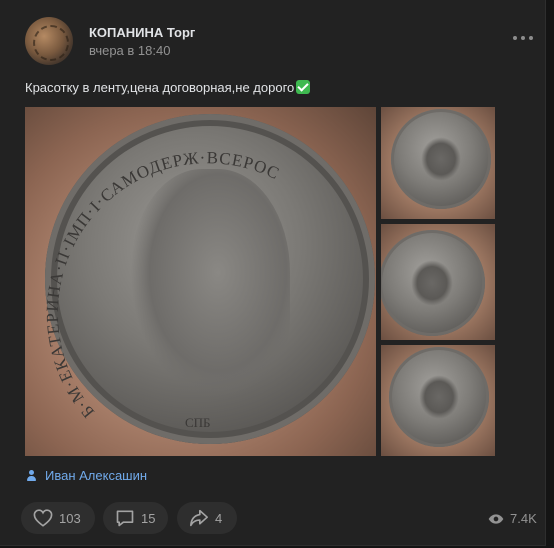 This screenshot has height=548, width=554. Describe the element at coordinates (439, 397) in the screenshot. I see `coin-reverse-closeup-image` at that location.